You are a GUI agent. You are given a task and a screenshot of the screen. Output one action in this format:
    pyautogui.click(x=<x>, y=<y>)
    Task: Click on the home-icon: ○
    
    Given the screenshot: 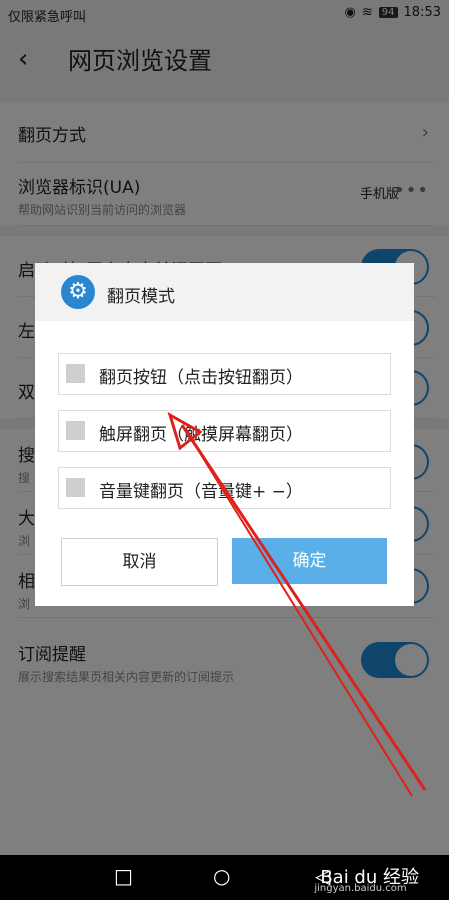 What is the action you would take?
    pyautogui.click(x=221, y=876)
    